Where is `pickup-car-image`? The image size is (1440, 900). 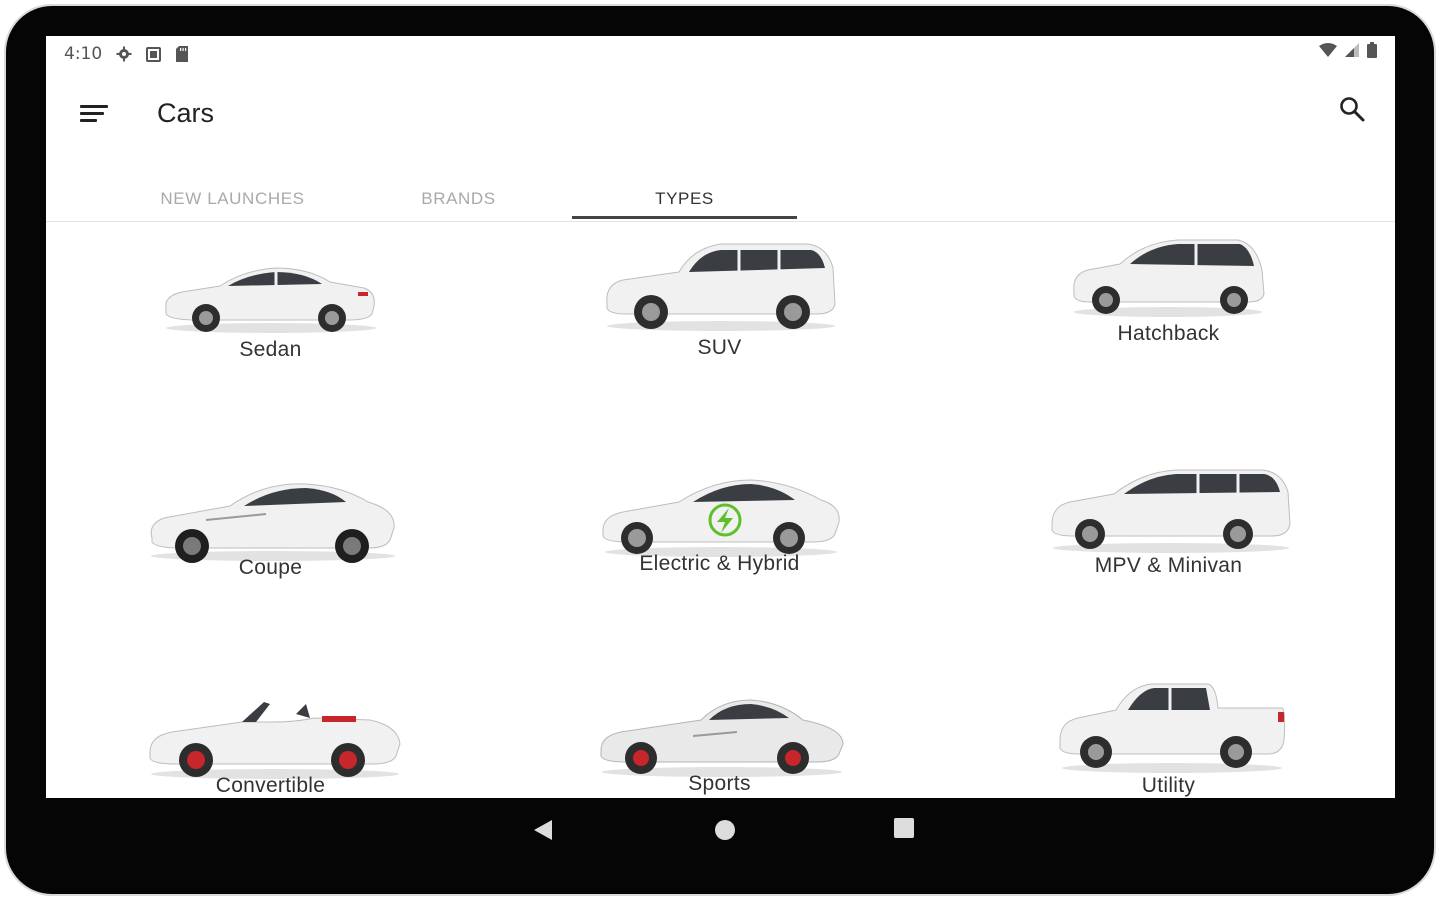 pickup-car-image is located at coordinates (1172, 728).